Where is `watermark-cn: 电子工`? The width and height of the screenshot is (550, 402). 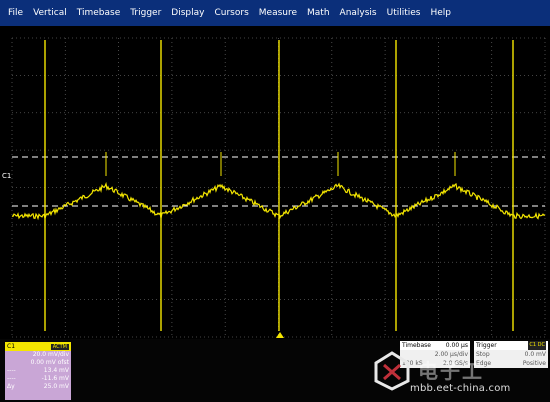 watermark-cn: 电子工 is located at coordinates (451, 371).